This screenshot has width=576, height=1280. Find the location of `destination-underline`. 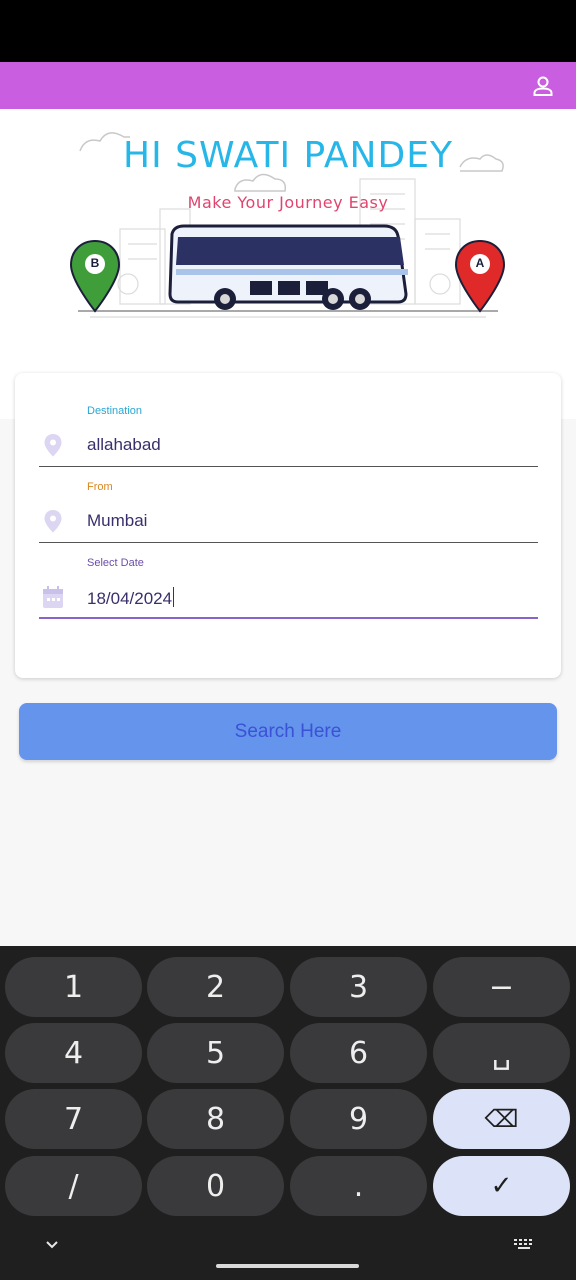

destination-underline is located at coordinates (288, 466).